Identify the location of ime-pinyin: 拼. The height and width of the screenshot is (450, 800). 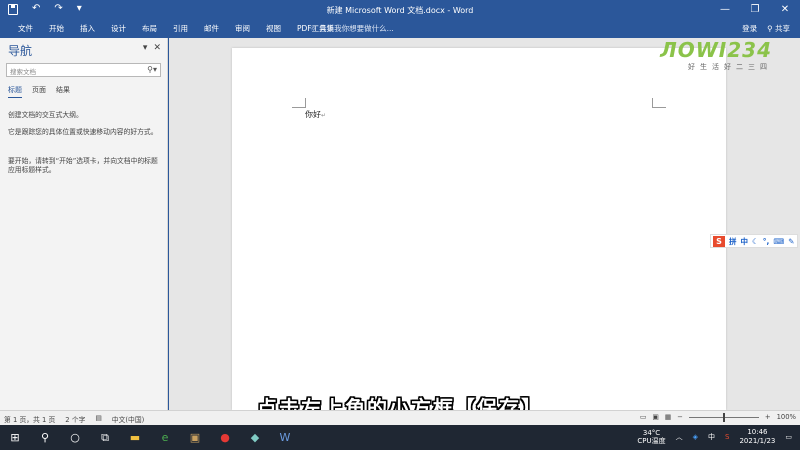
(733, 241).